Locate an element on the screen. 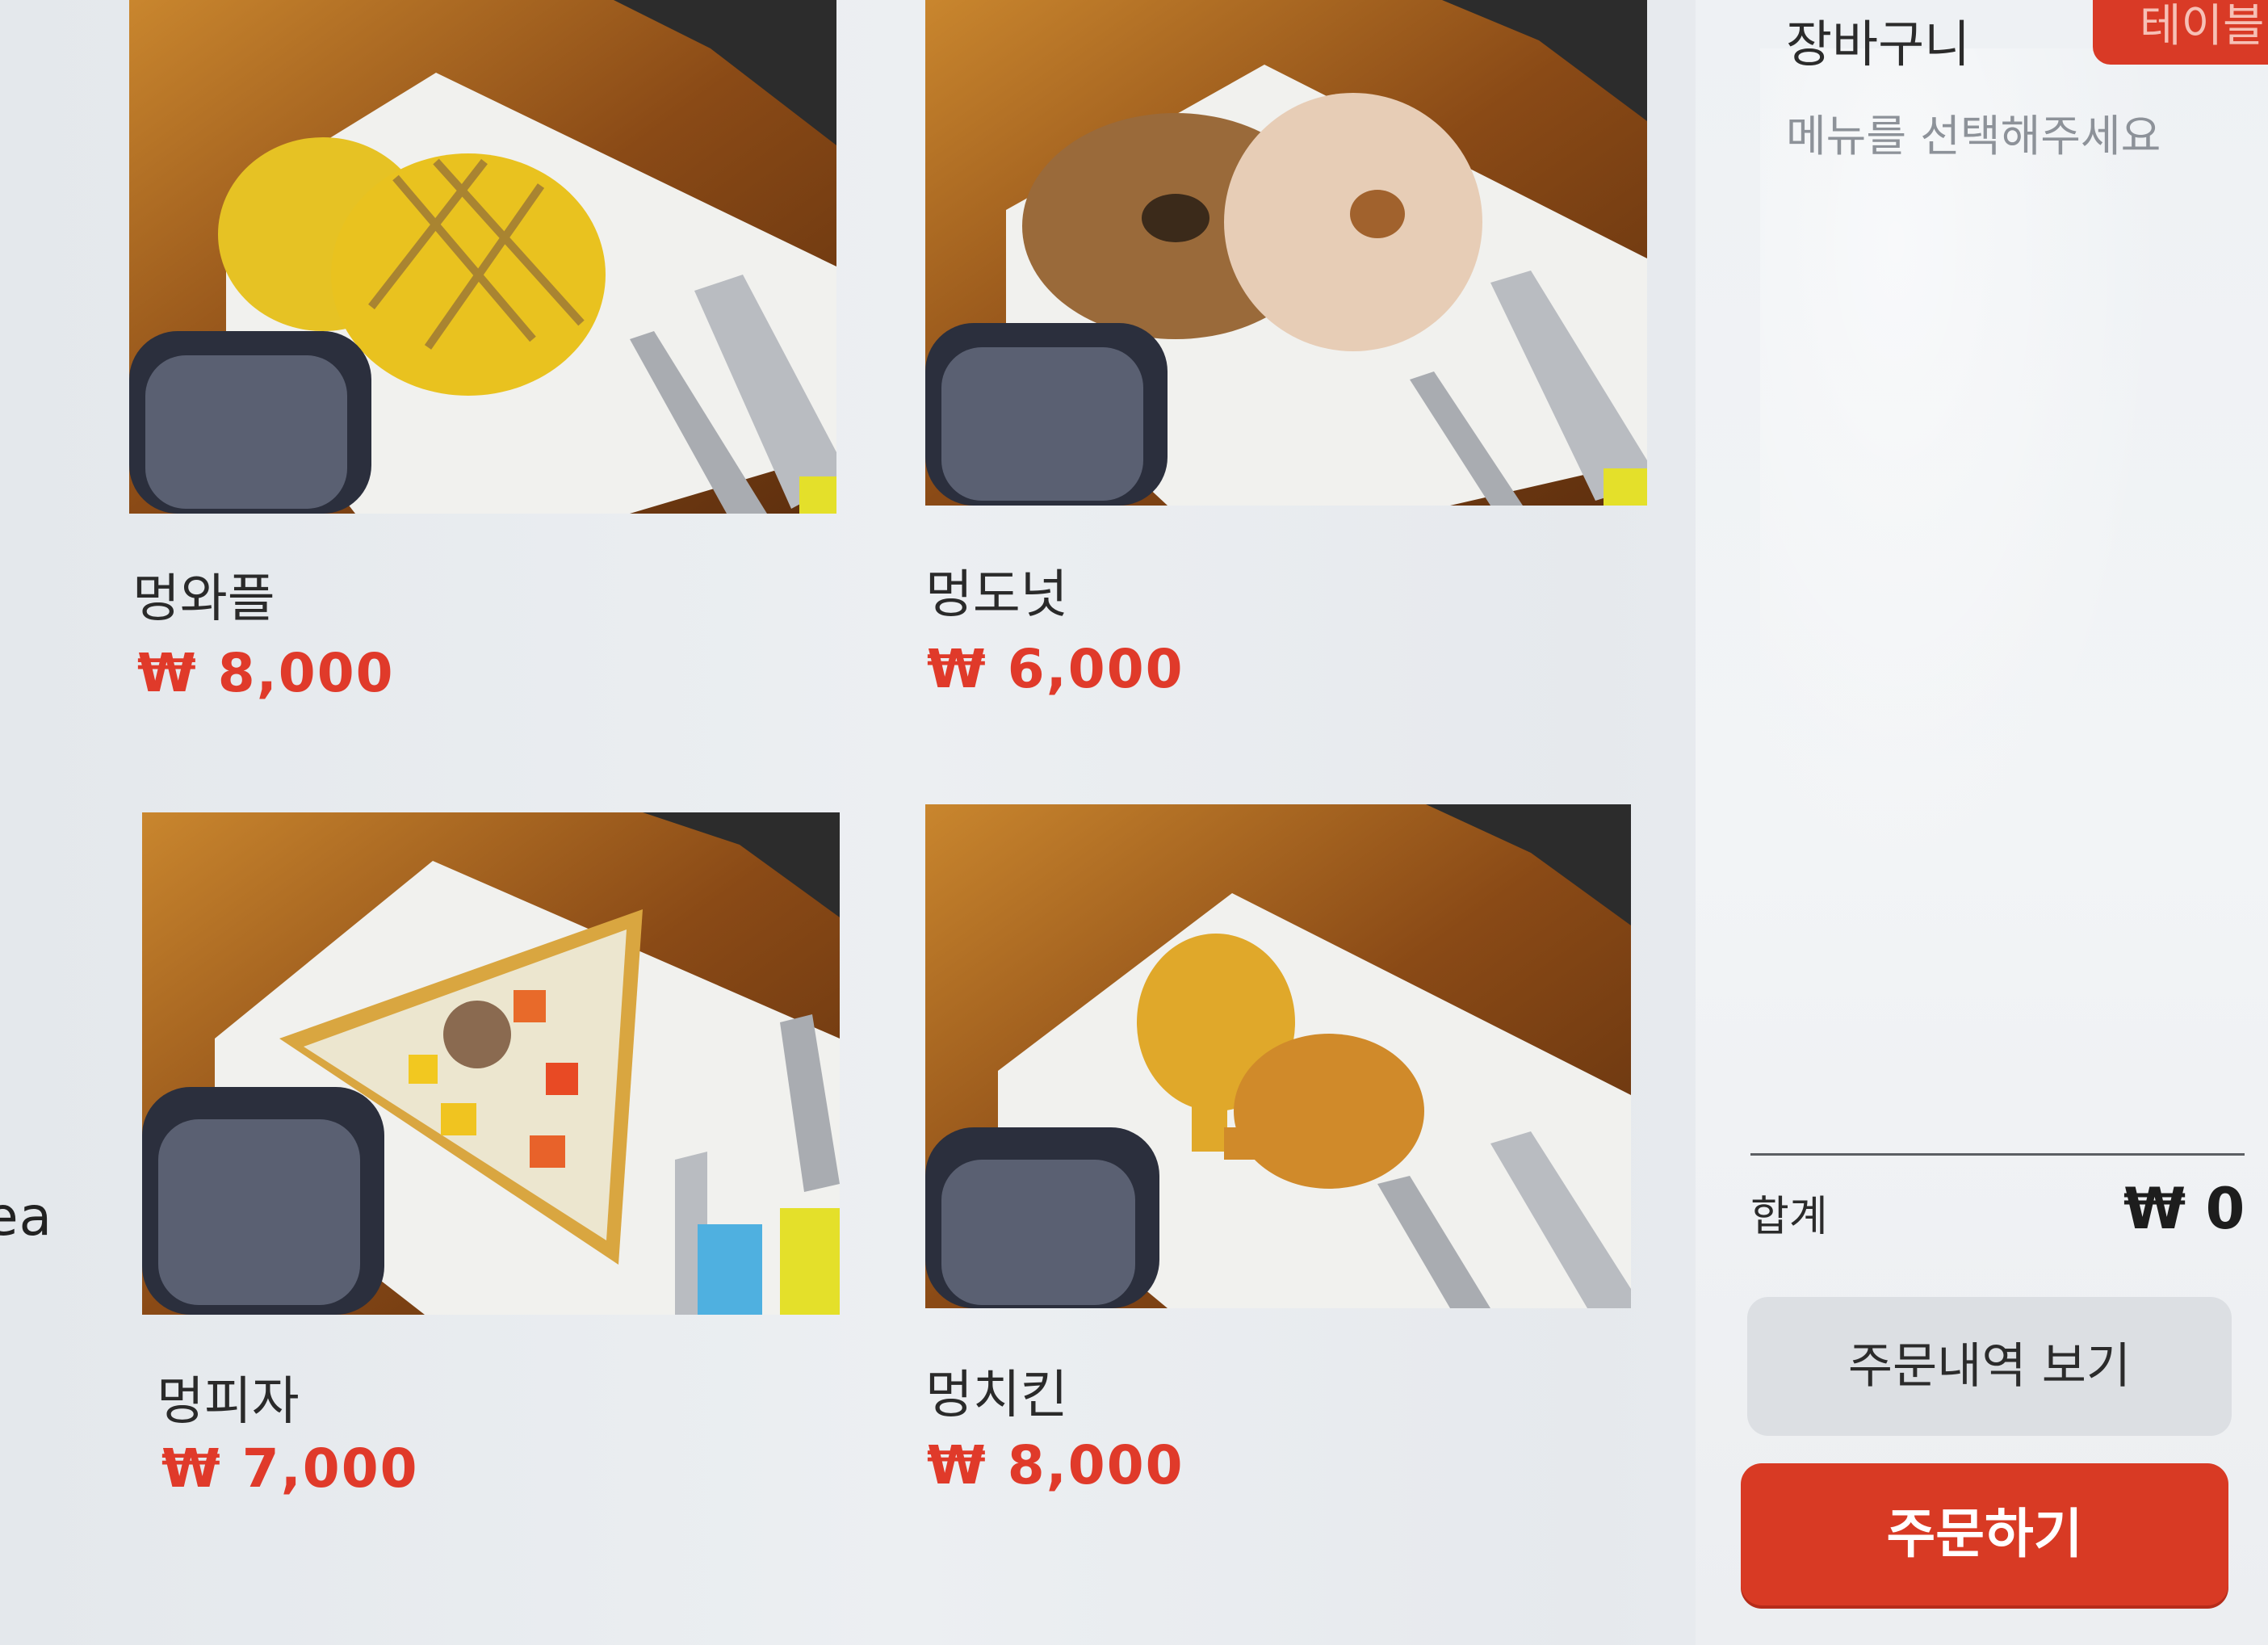 The image size is (2268, 1645). donut-image is located at coordinates (1286, 253).